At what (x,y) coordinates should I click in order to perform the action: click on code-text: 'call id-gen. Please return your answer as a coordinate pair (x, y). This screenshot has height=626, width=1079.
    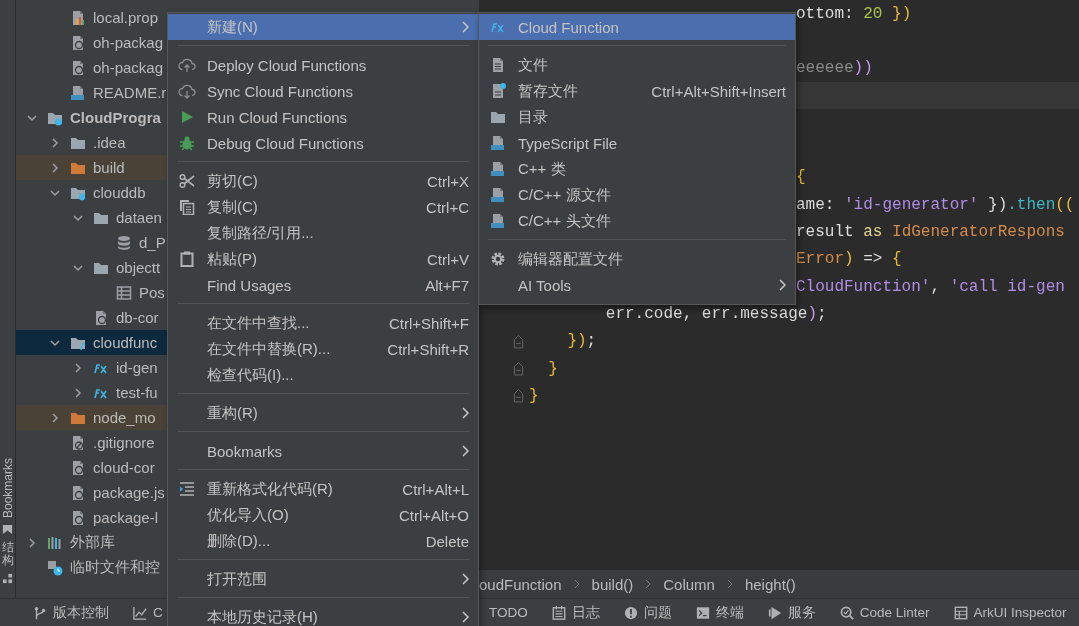
    Looking at the image, I should click on (1007, 286).